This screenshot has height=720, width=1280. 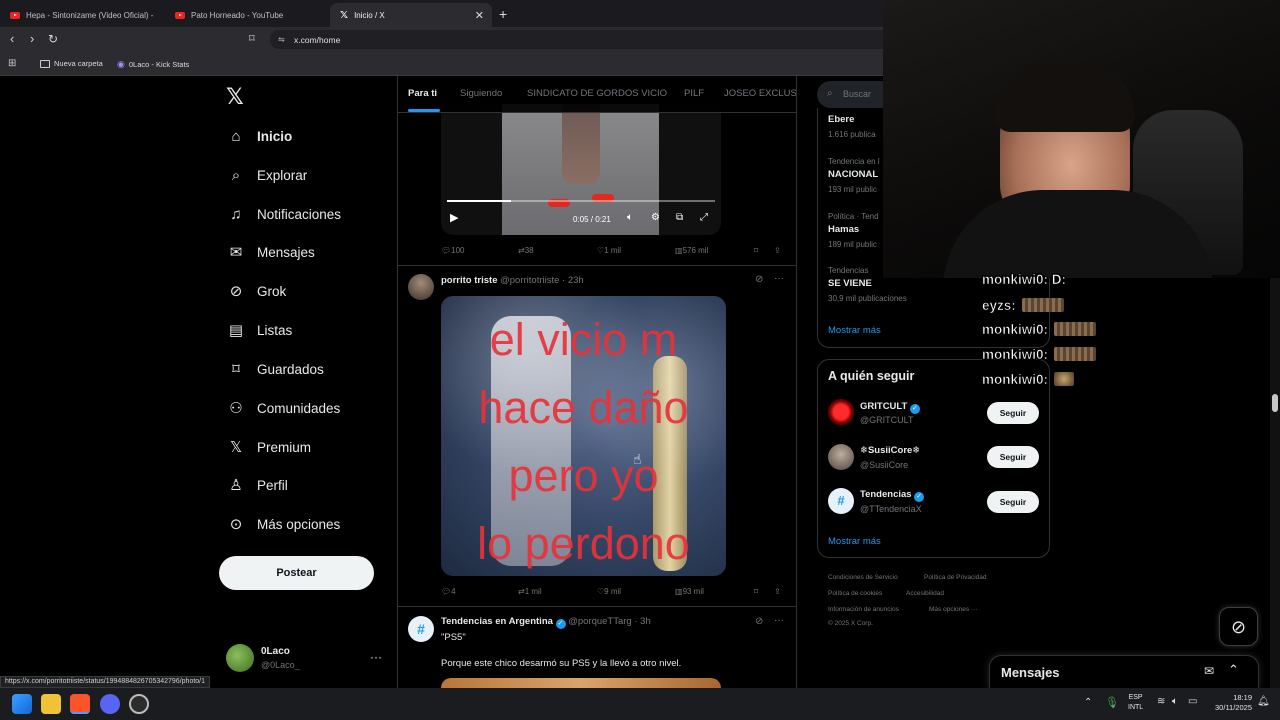 I want to click on microphone-icon: 🎙︎, so click(x=1112, y=702).